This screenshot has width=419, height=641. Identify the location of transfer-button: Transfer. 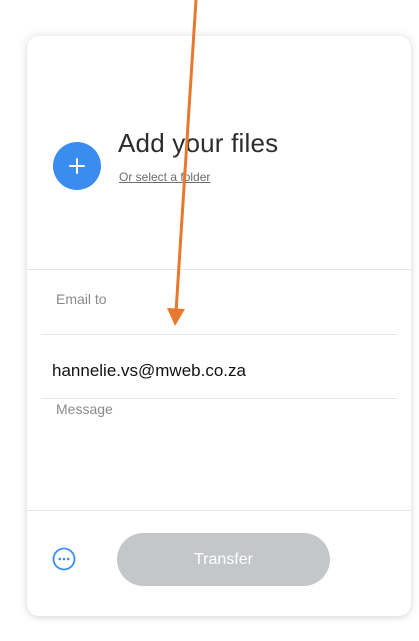
(223, 559).